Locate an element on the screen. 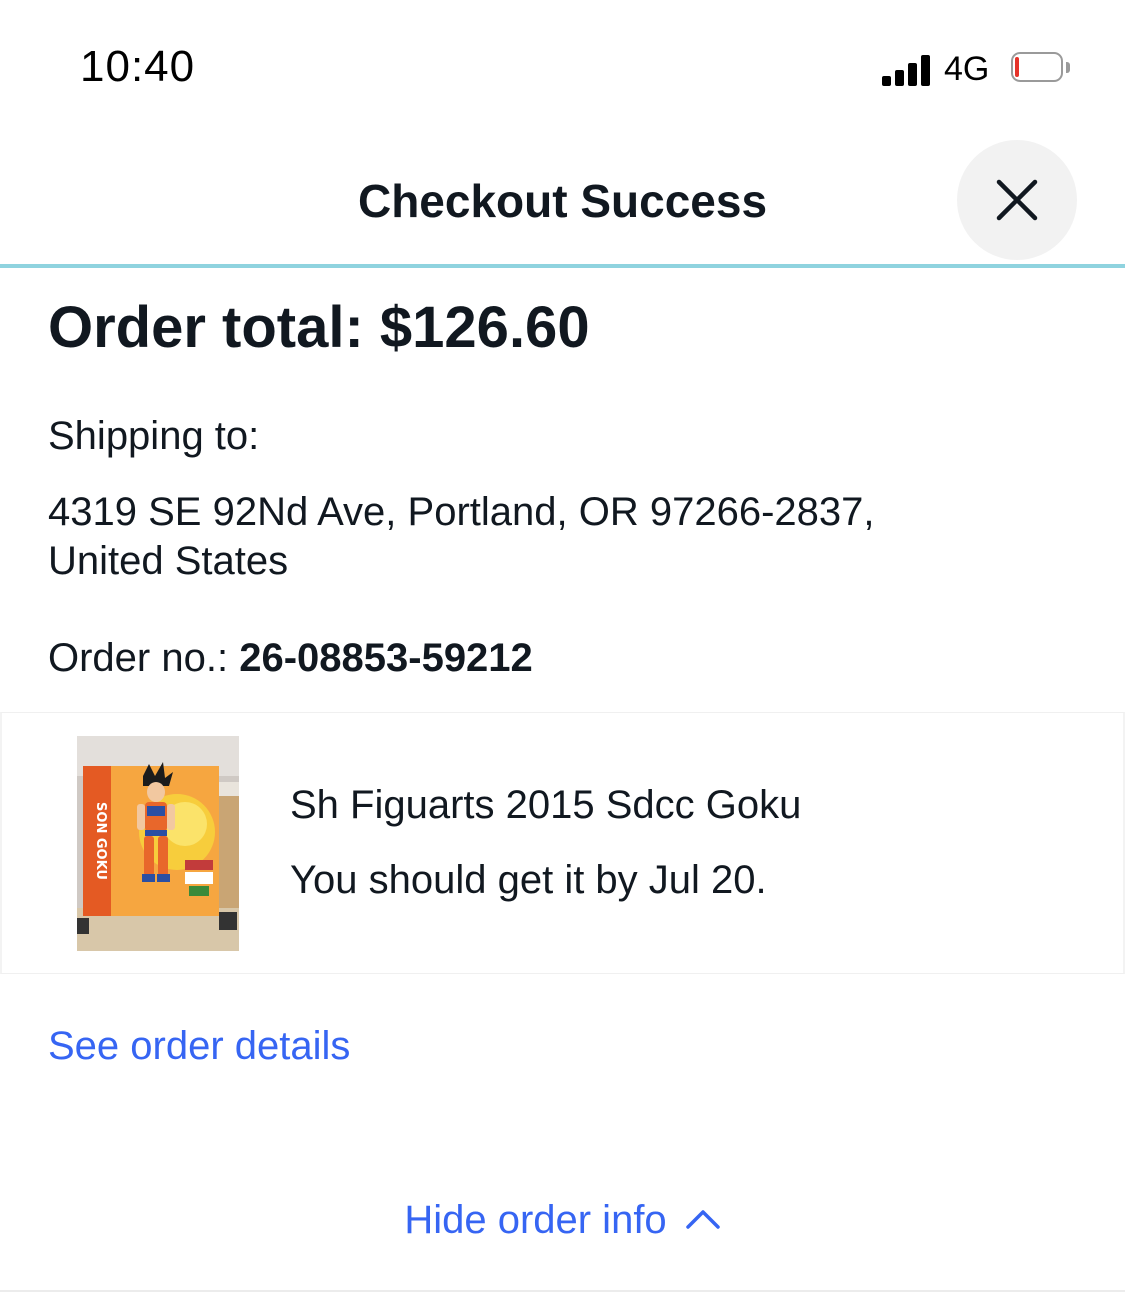  status-bar: 10:40 4G is located at coordinates (562, 65).